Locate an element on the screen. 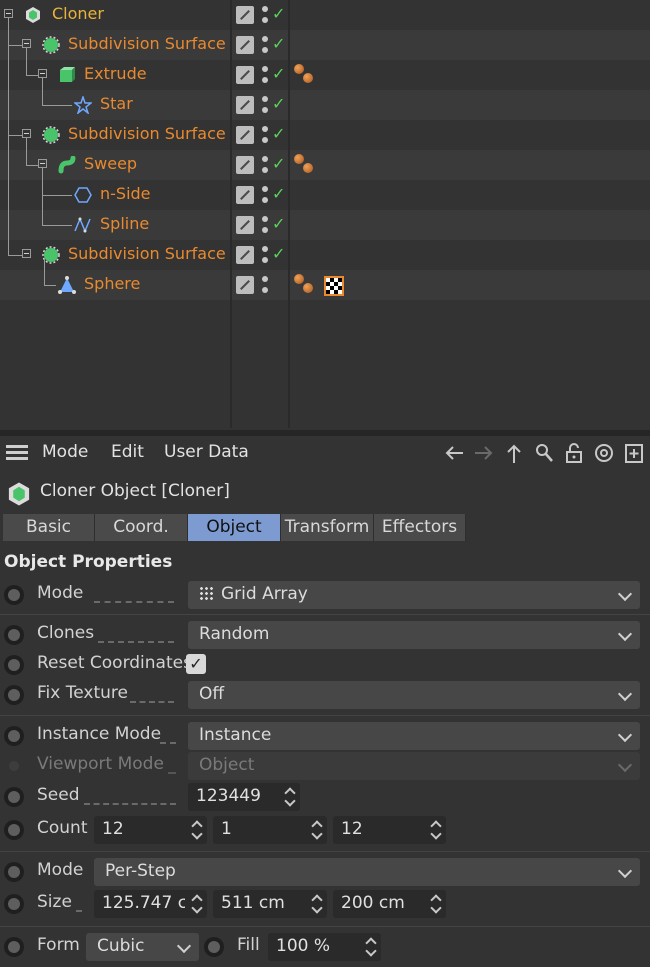  seed-input: 123449 is located at coordinates (244, 797).